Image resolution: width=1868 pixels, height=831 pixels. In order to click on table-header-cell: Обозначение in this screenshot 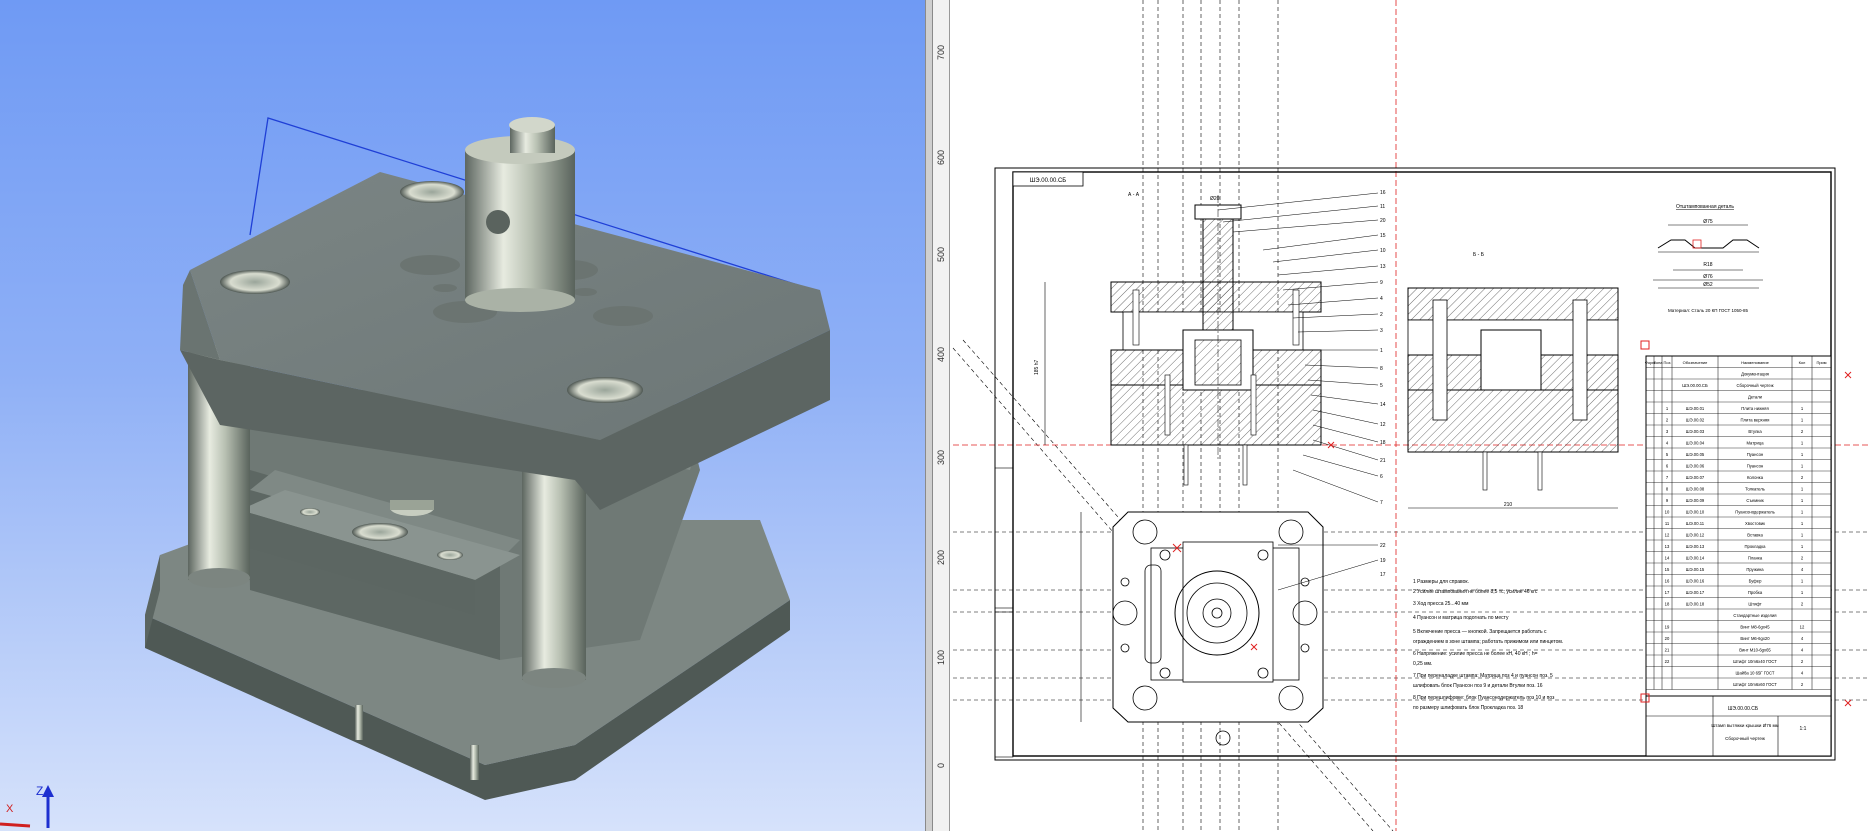, I will do `click(1696, 362)`.